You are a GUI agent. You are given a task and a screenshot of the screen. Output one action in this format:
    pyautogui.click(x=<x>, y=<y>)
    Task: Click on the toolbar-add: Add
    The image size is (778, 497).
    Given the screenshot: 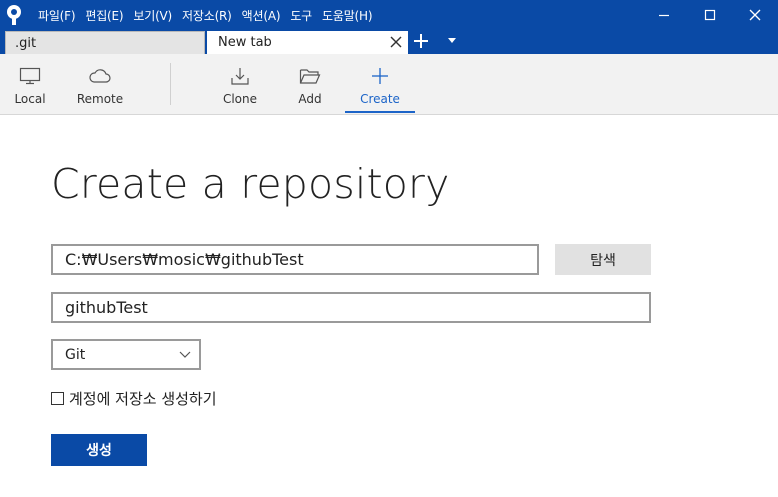 What is the action you would take?
    pyautogui.click(x=310, y=84)
    